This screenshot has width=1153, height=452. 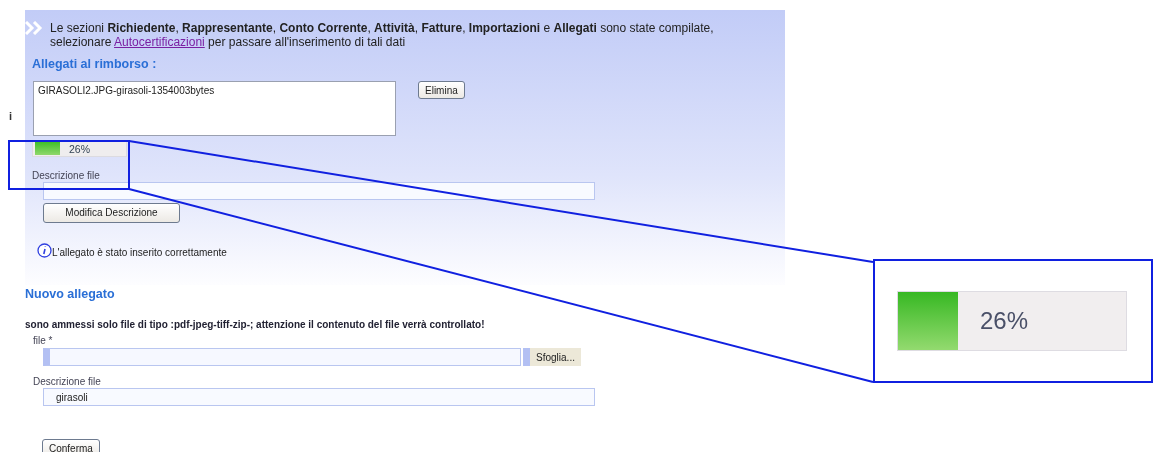 What do you see at coordinates (214, 90) in the screenshot?
I see `attachment-item: GIRASOLI2.JPG-girasoli-1354003bytes` at bounding box center [214, 90].